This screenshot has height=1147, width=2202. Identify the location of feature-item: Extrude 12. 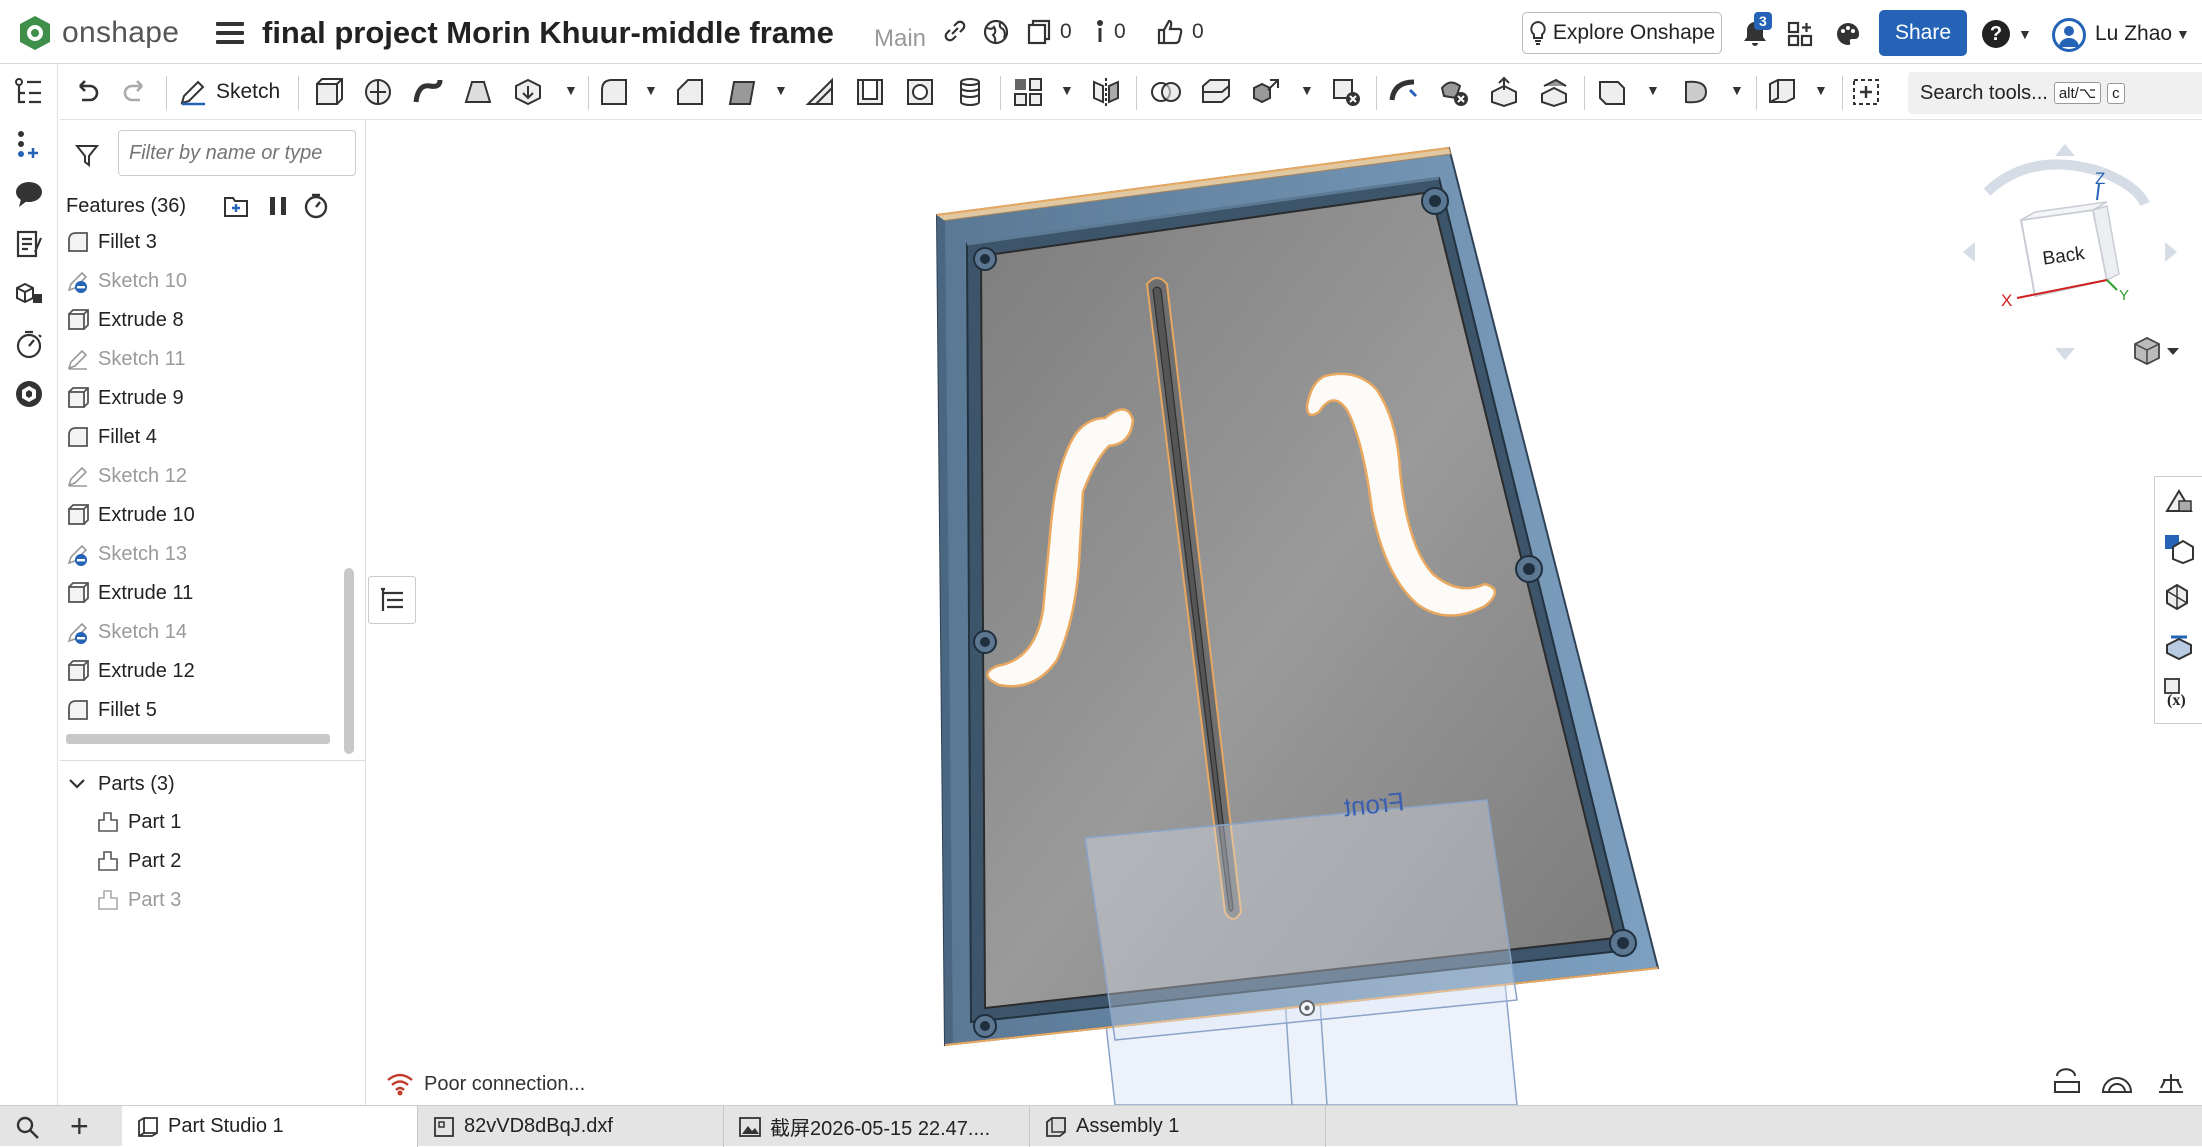
(130, 671).